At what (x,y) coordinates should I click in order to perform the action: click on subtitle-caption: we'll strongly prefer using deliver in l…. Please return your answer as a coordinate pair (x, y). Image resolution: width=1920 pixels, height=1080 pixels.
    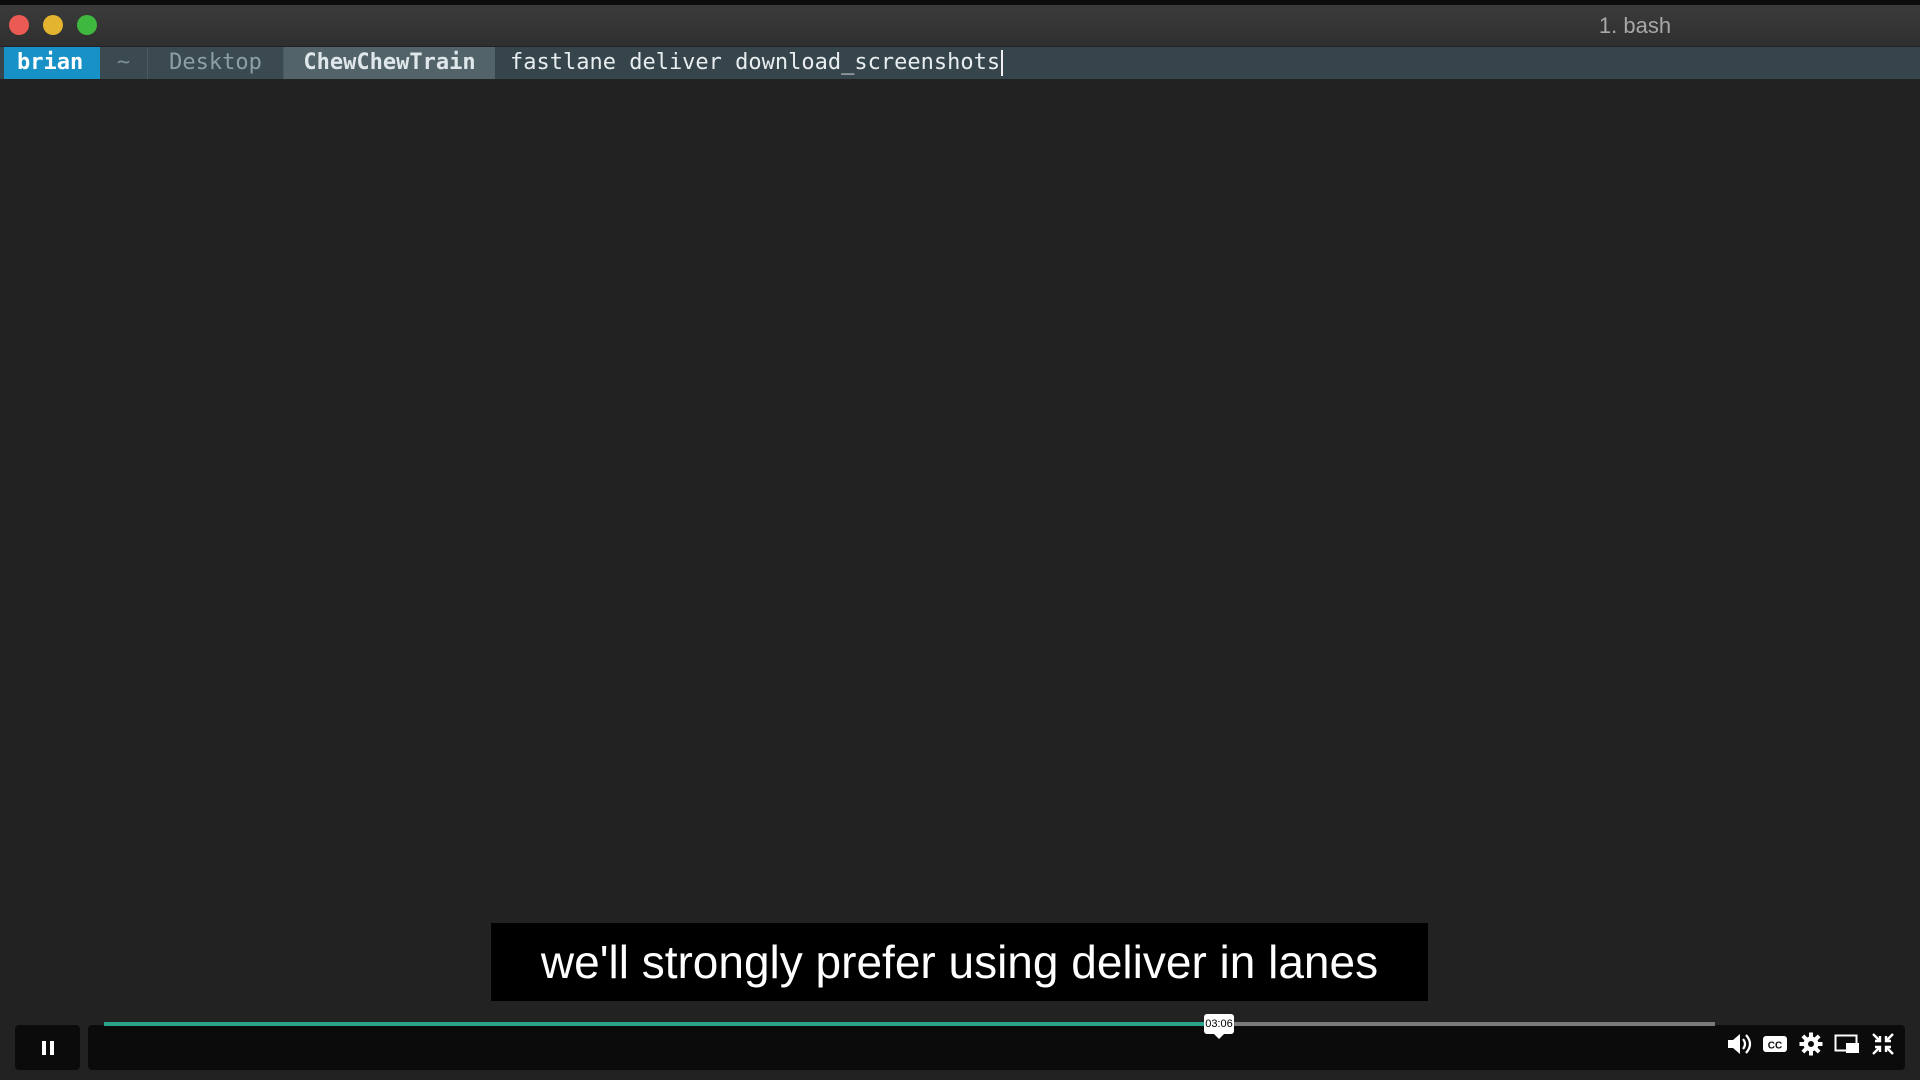
    Looking at the image, I should click on (959, 962).